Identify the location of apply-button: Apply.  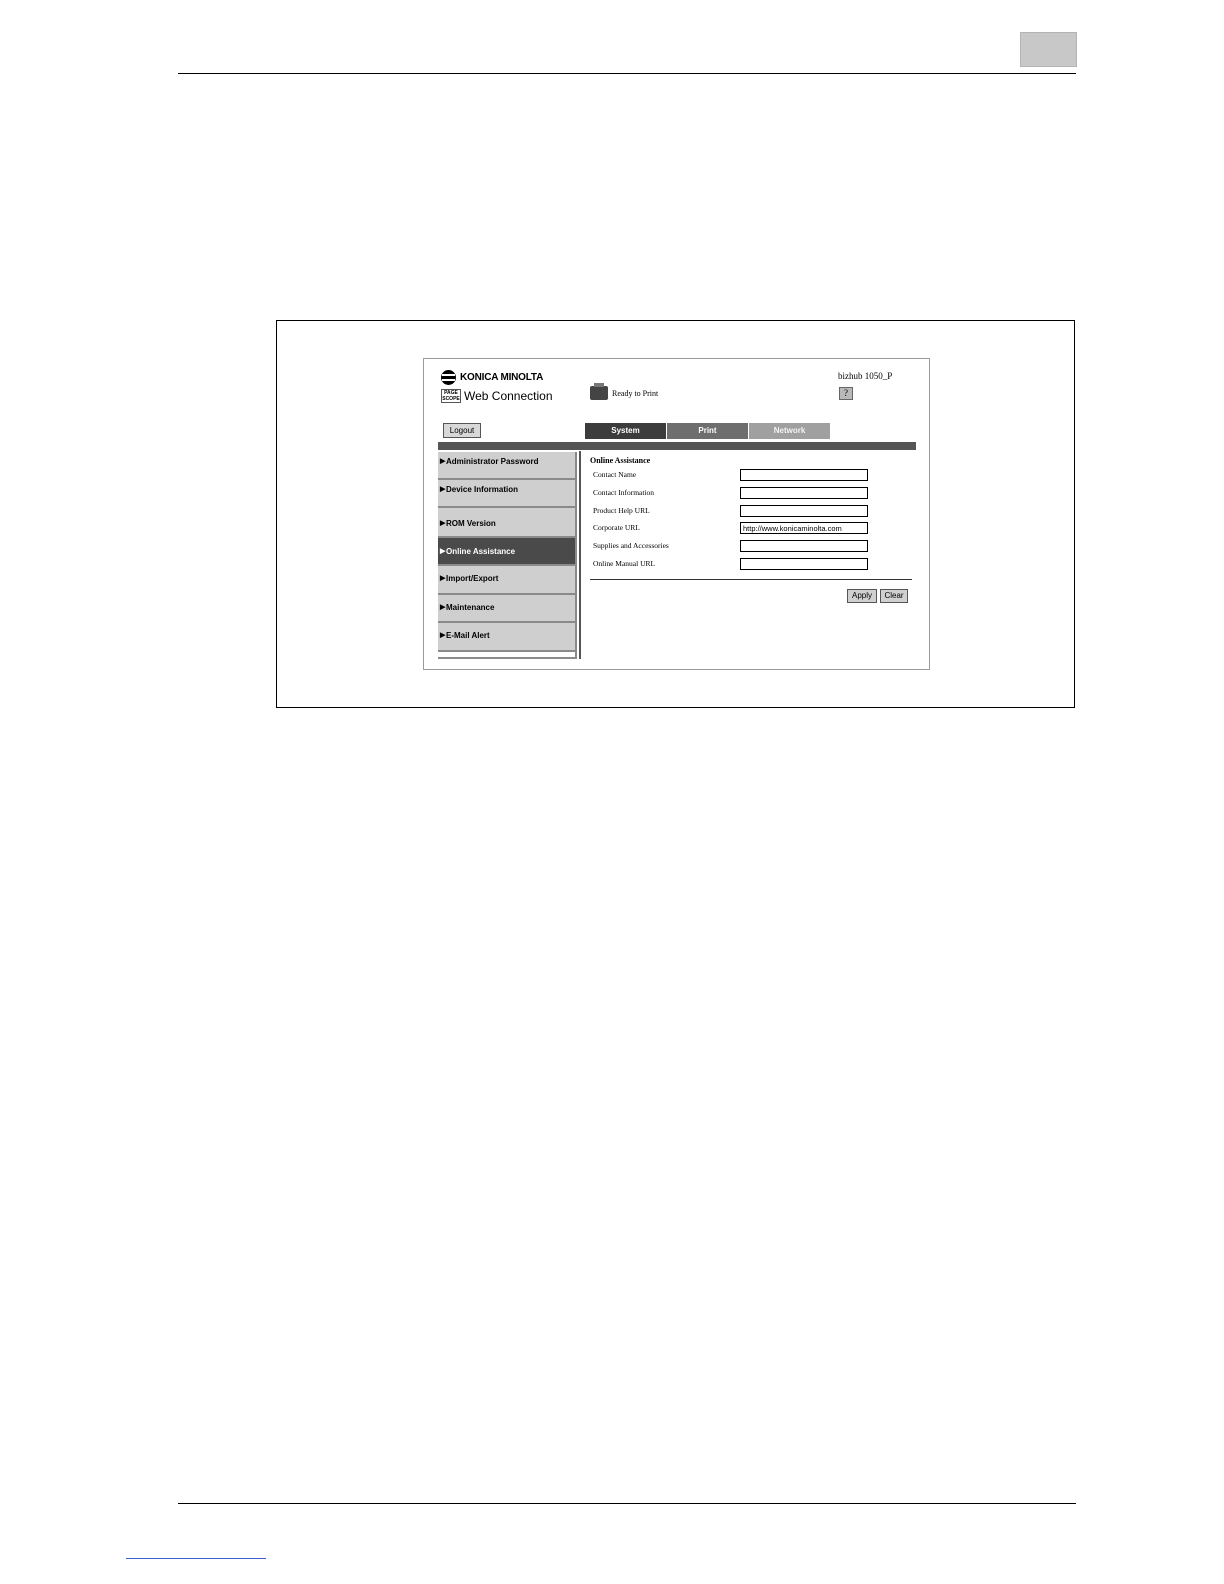
(862, 596).